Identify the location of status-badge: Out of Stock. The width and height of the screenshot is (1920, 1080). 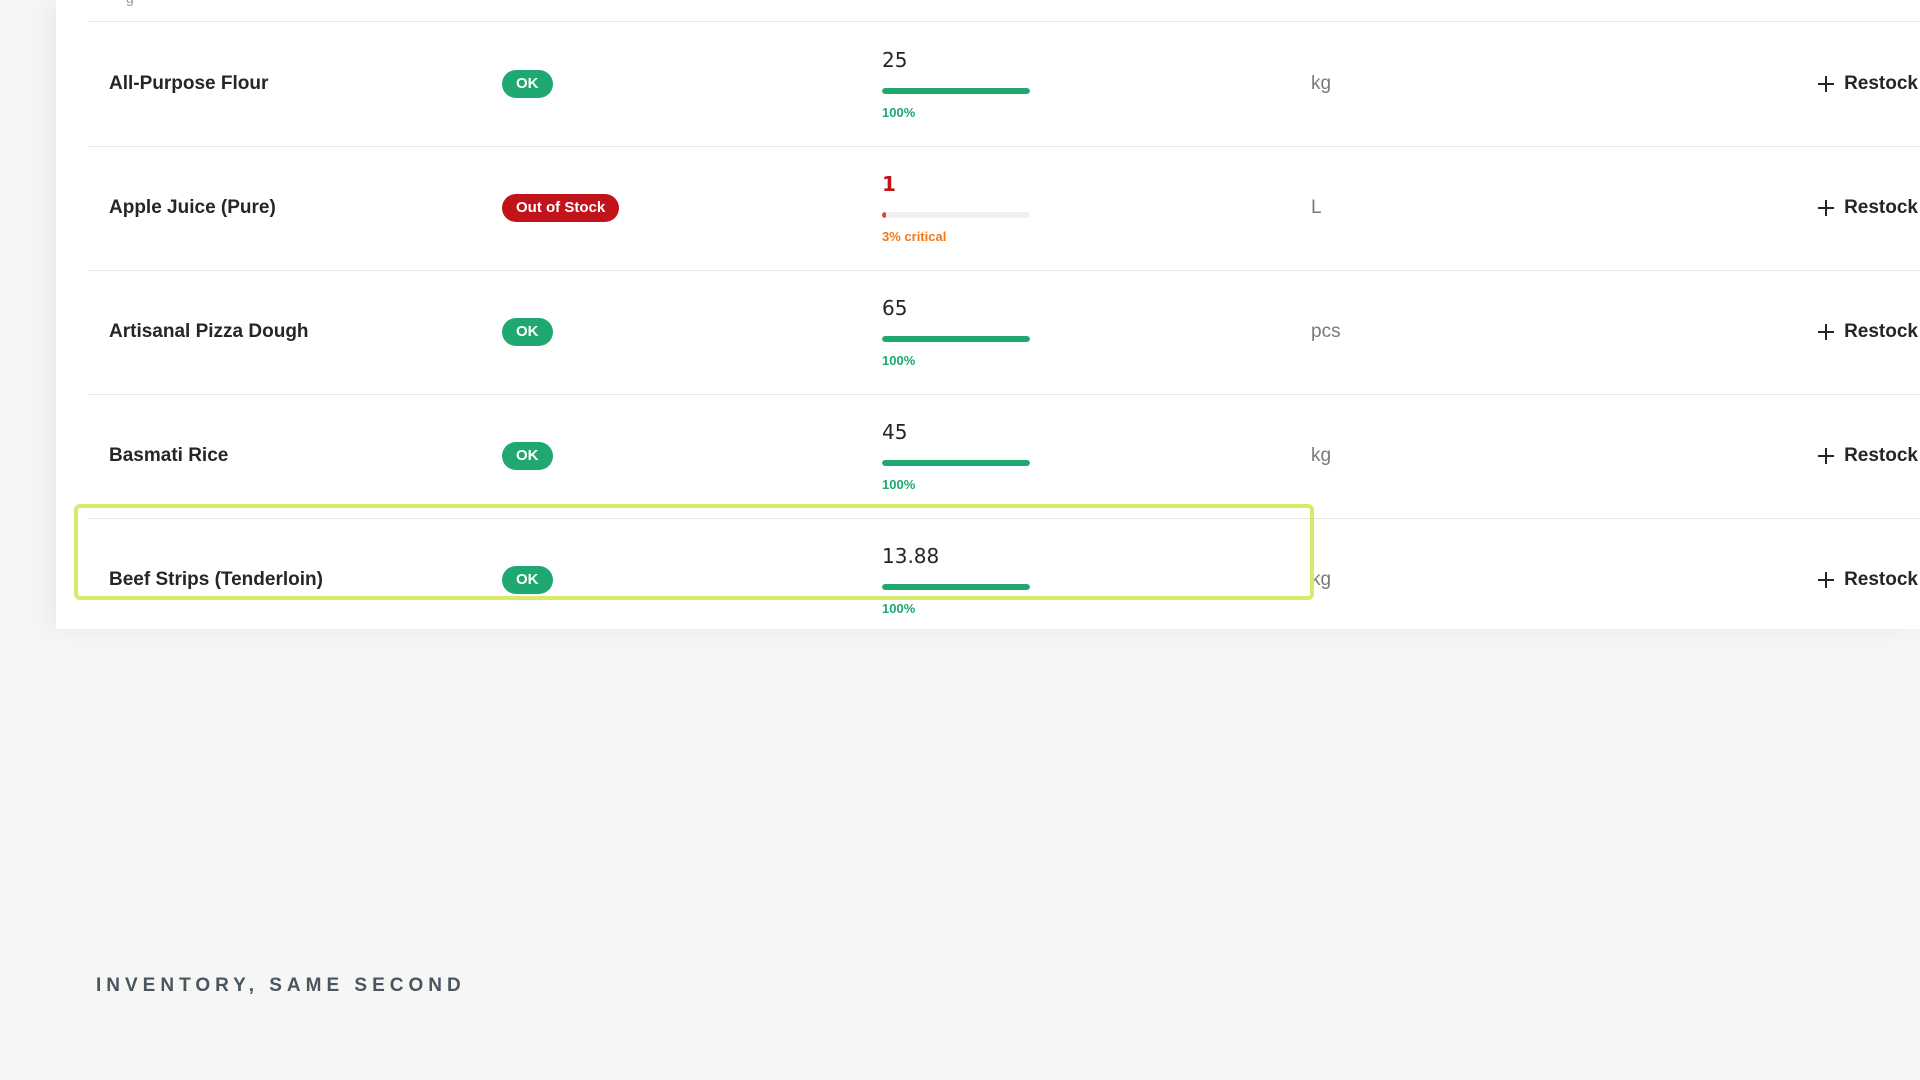
(561, 208).